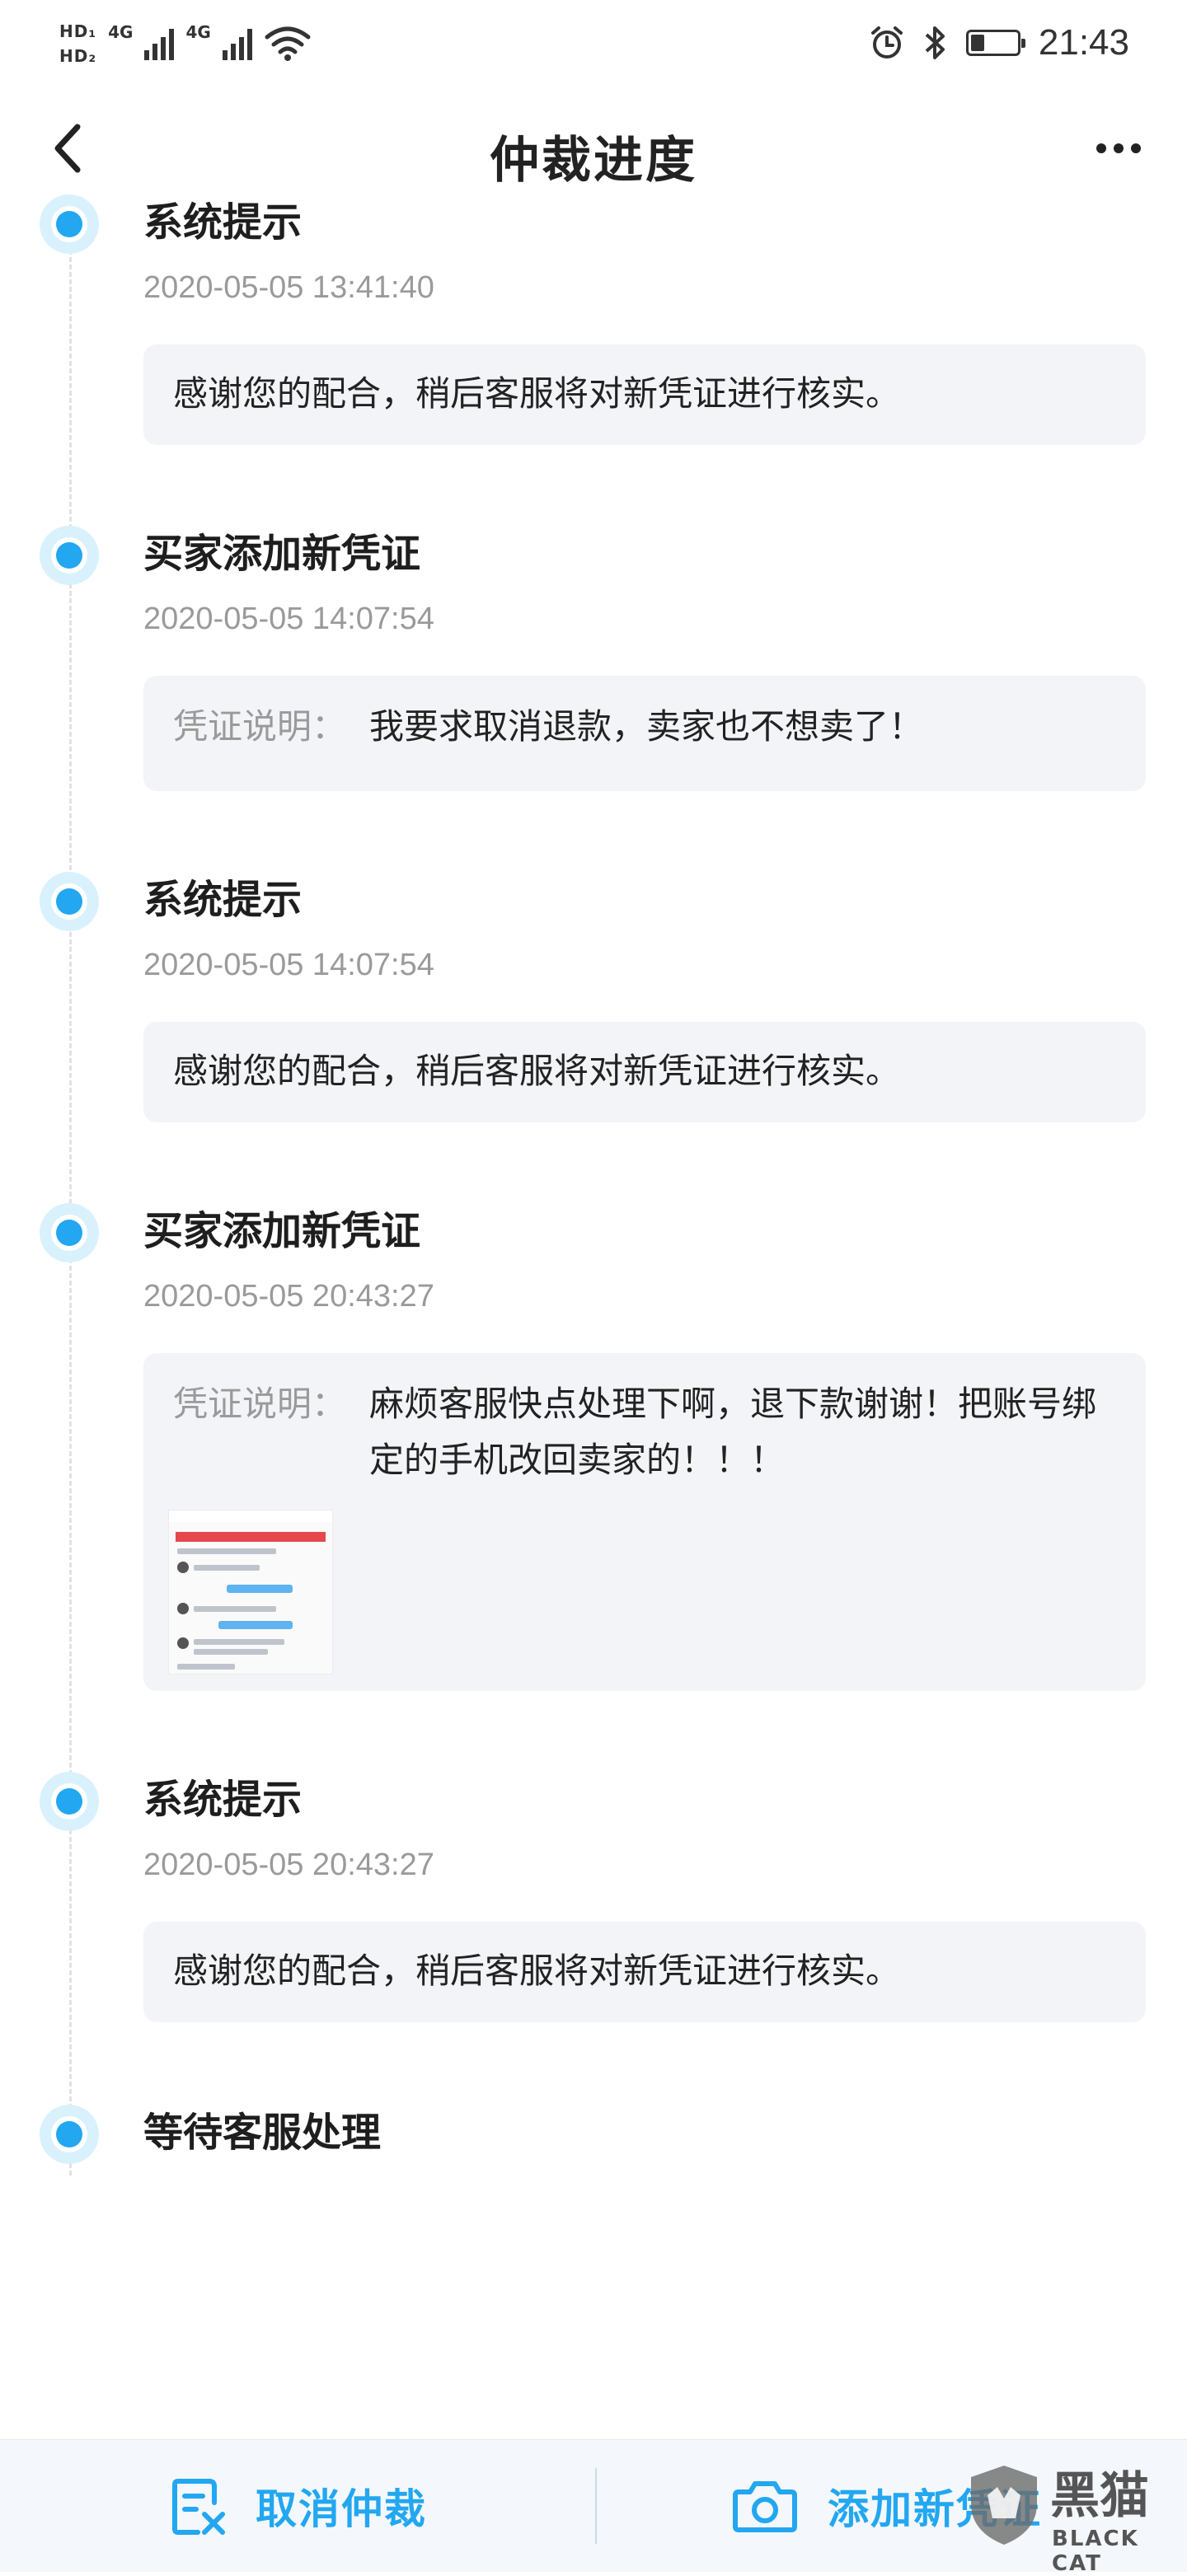 This screenshot has width=1187, height=2576. What do you see at coordinates (78, 56) in the screenshot?
I see `hd2-label: HD₂` at bounding box center [78, 56].